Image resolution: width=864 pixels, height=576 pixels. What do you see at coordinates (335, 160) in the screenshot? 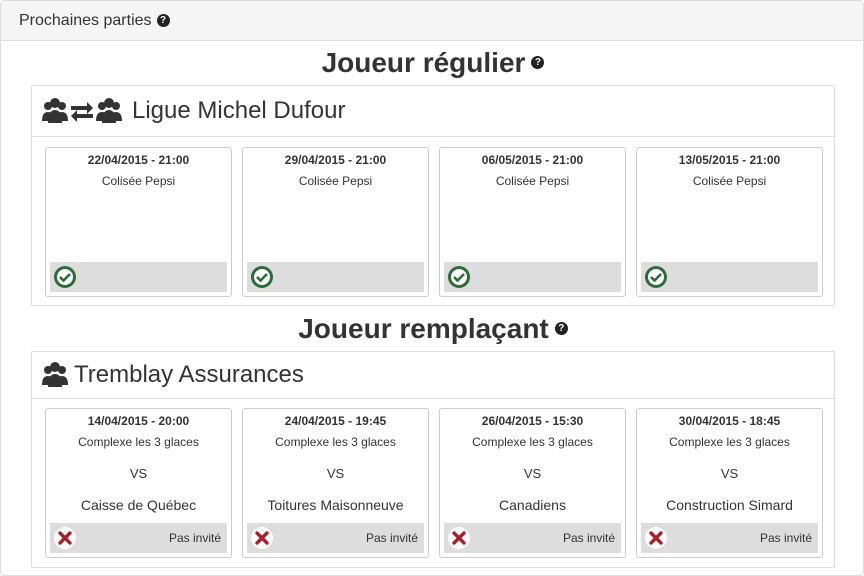
I see `game-date: 29/04/2015 - 21:00` at bounding box center [335, 160].